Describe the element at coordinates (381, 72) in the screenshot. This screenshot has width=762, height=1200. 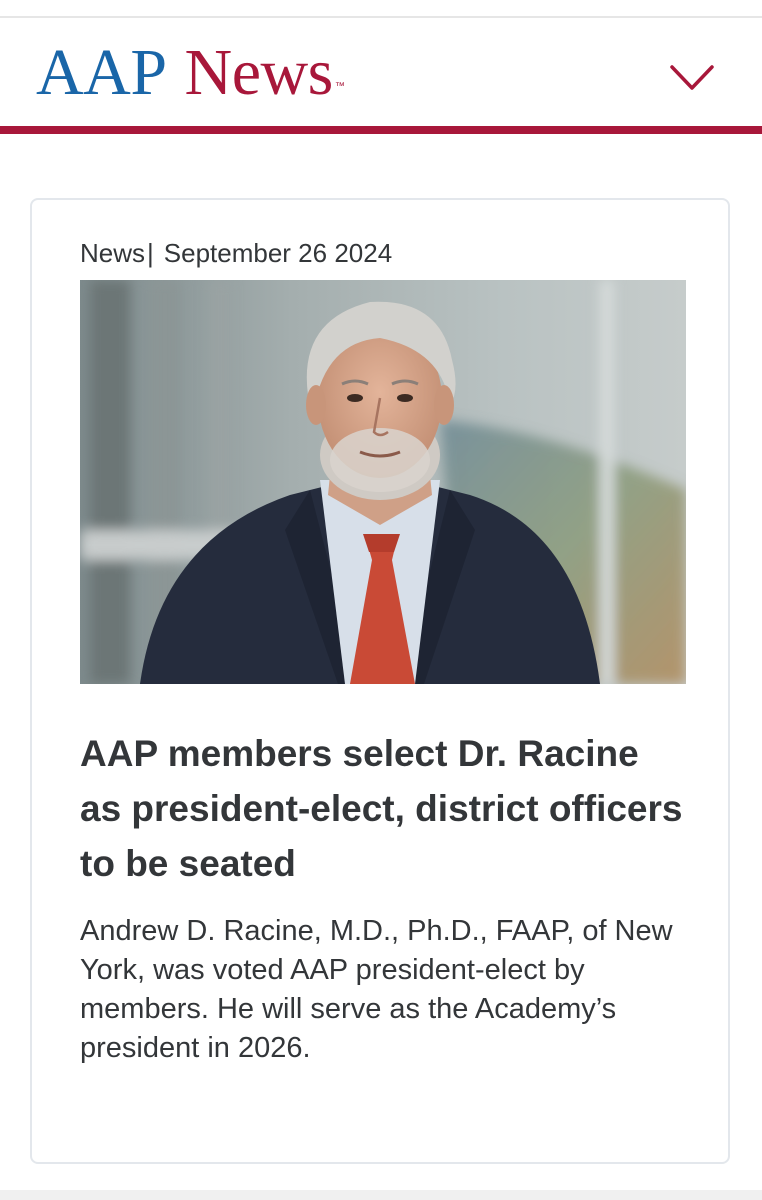
I see `site-header: AAP News ™` at that location.